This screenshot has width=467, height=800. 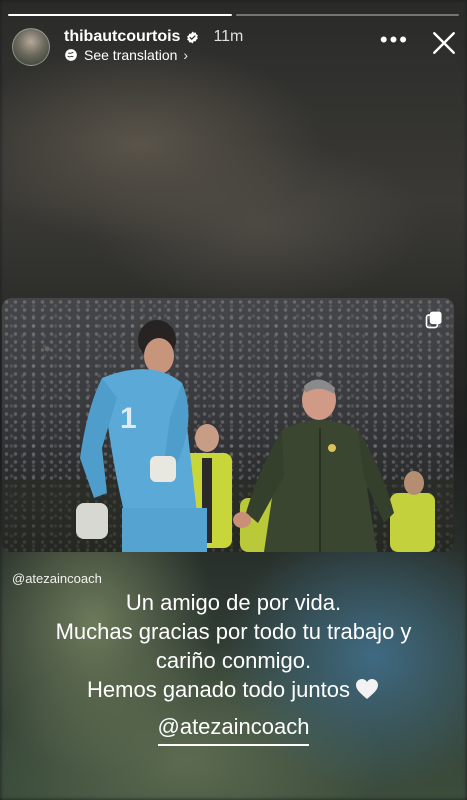 I want to click on more-icon: •••, so click(x=394, y=40).